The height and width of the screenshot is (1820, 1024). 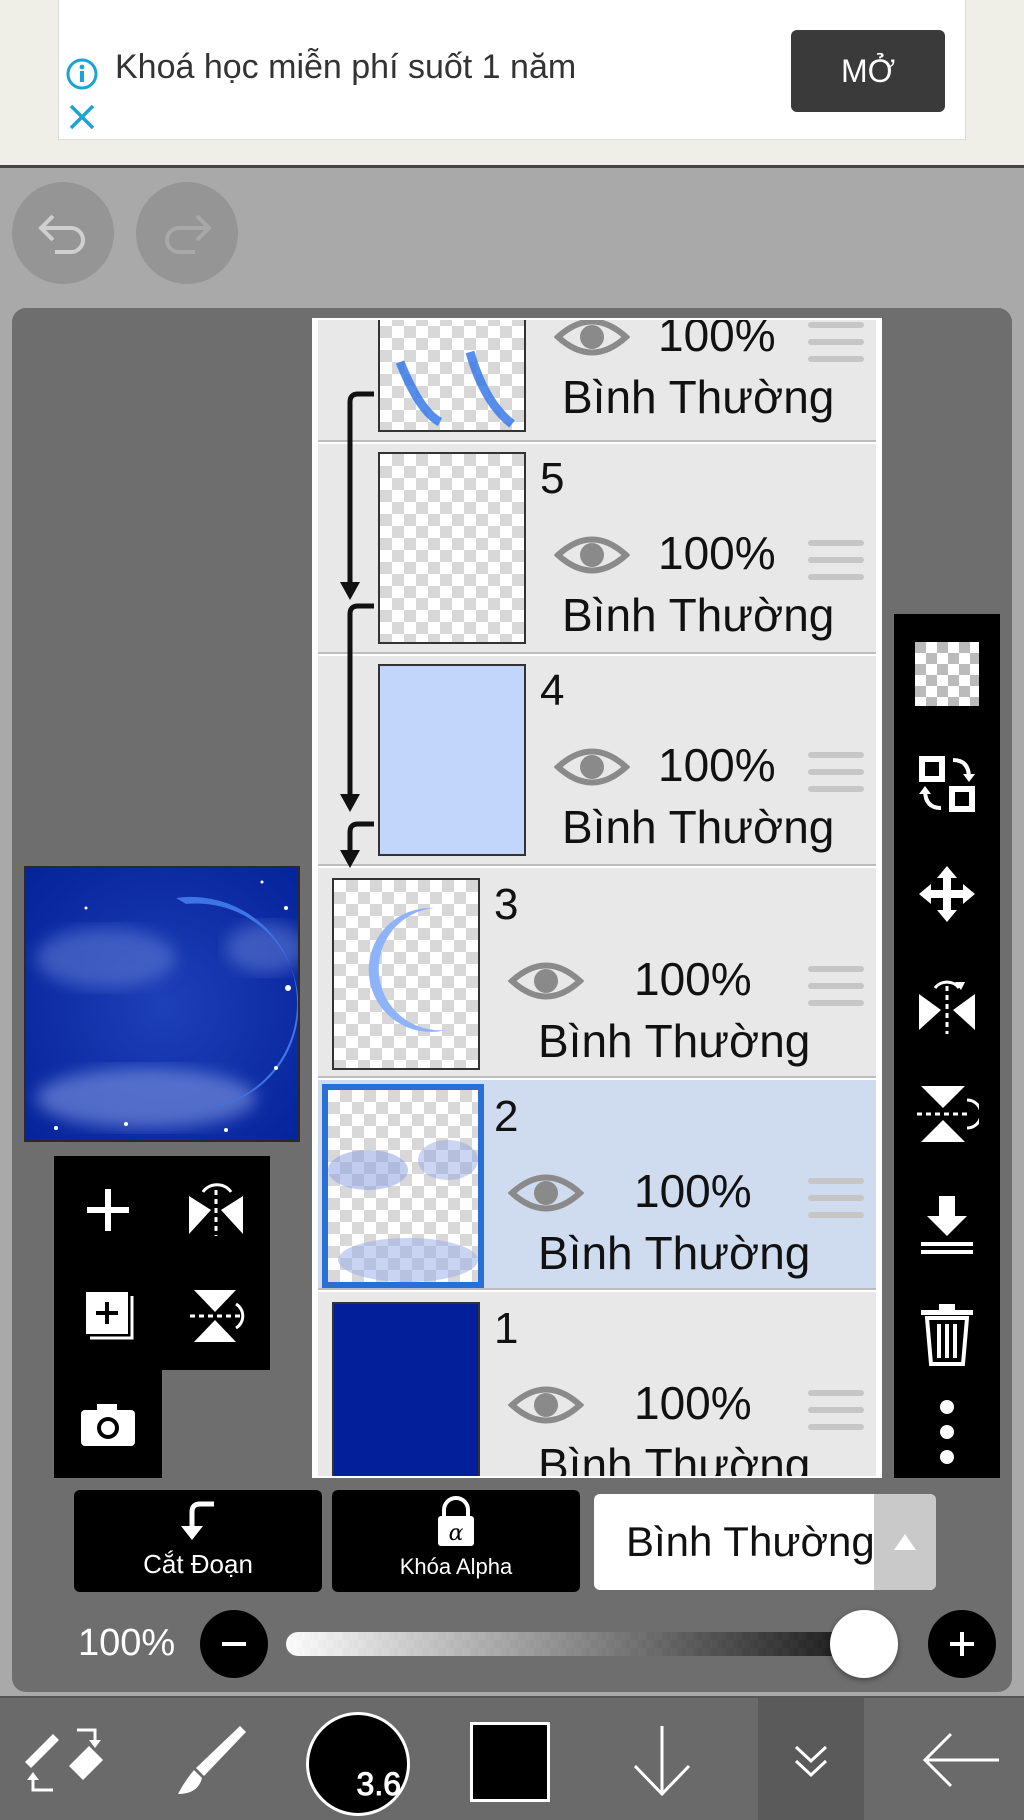 I want to click on merge-down-icon, so click(x=947, y=1225).